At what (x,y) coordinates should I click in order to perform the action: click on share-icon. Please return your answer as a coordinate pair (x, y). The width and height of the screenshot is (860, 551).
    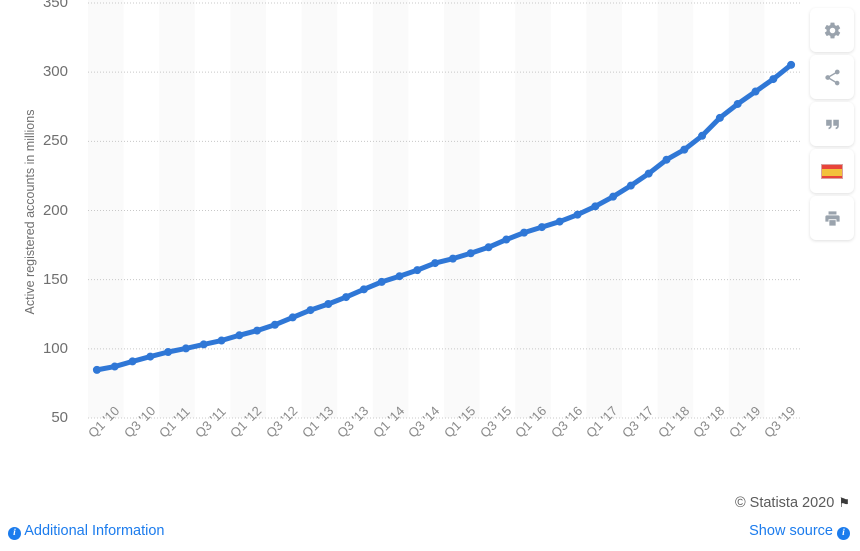
    Looking at the image, I should click on (832, 77).